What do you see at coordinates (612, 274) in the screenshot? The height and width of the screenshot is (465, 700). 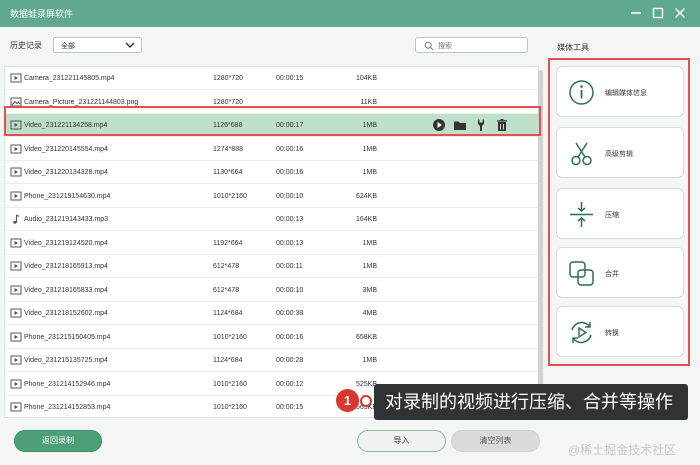 I see `tool-label: 合并` at bounding box center [612, 274].